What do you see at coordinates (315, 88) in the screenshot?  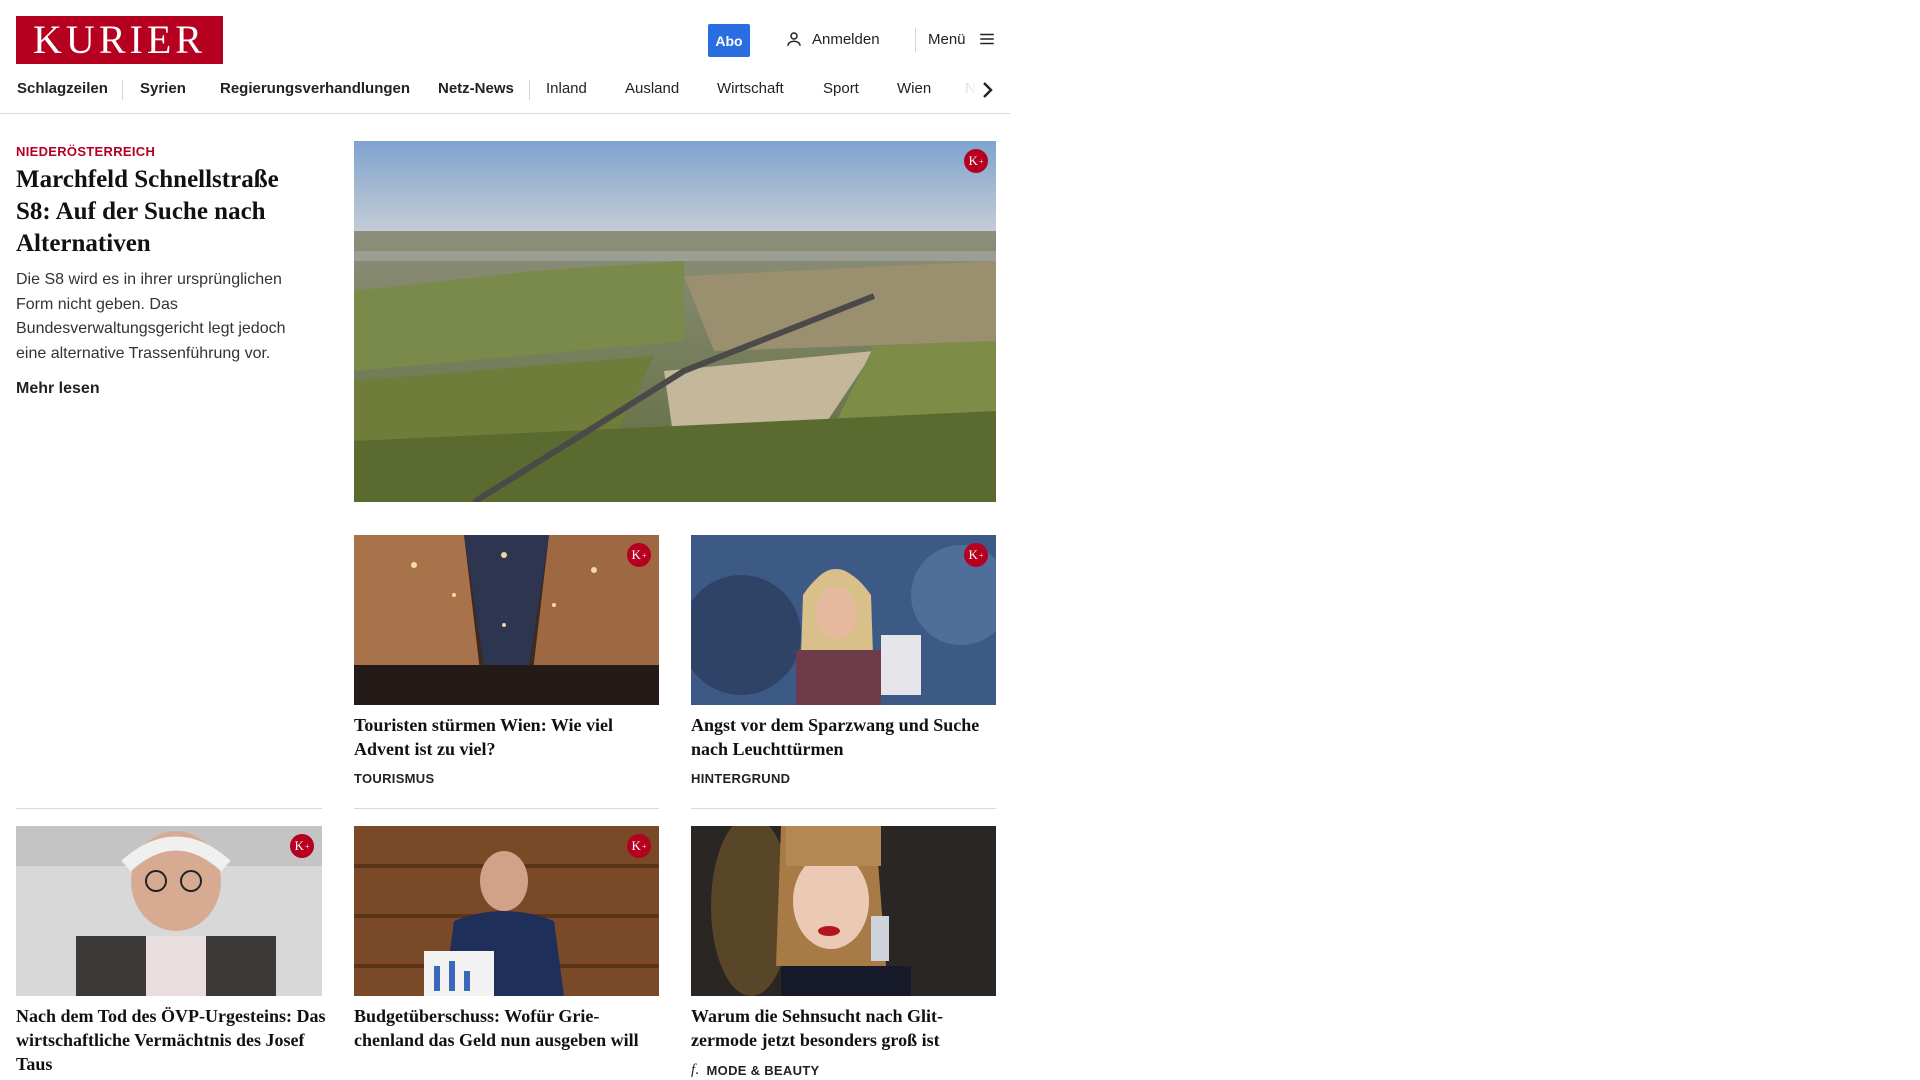 I see `nav-item-regierungsverhandlungen: Regierungsverhandlungen` at bounding box center [315, 88].